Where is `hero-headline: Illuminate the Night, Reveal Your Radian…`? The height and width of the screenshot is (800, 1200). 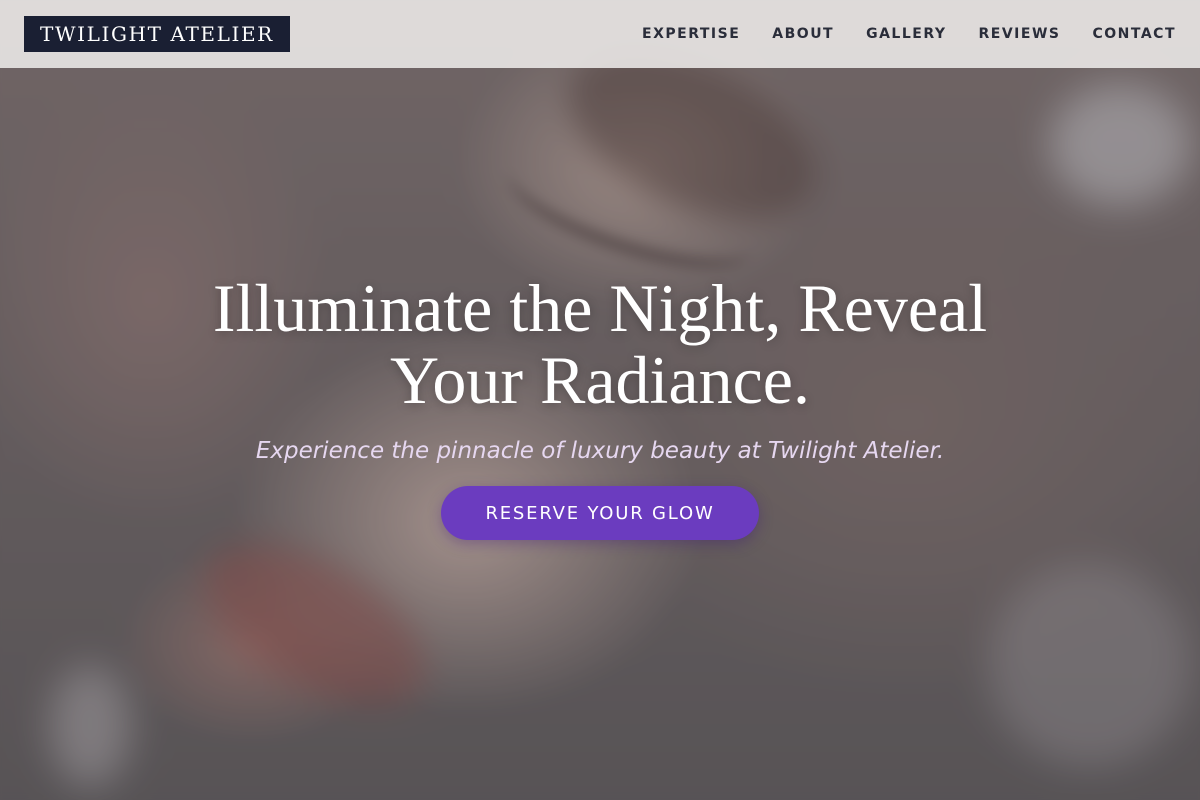 hero-headline: Illuminate the Night, Reveal Your Radian… is located at coordinates (600, 344).